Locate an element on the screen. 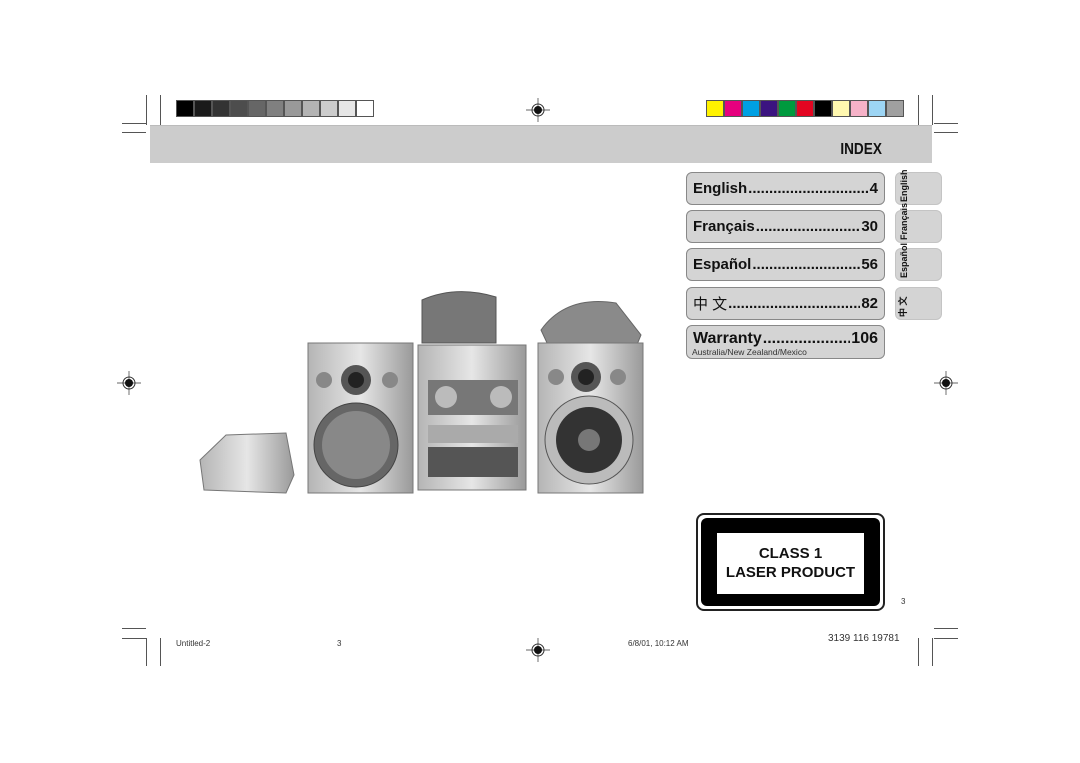 The image size is (1080, 763). entry-label: Français is located at coordinates (724, 226).